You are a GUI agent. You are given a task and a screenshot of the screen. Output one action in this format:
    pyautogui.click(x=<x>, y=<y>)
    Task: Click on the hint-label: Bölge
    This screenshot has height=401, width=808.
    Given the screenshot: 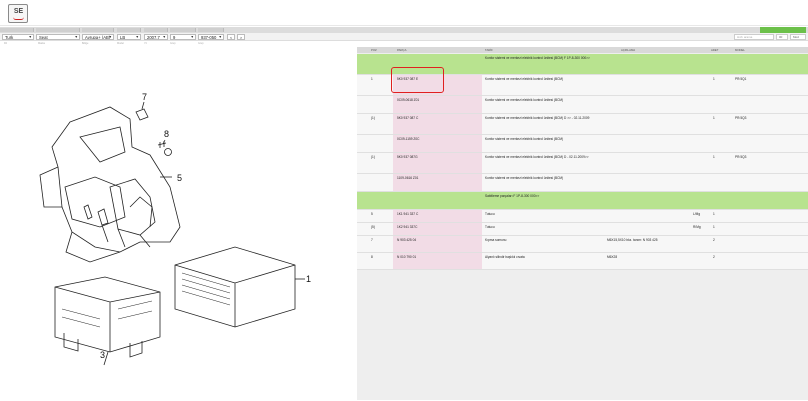 What is the action you would take?
    pyautogui.click(x=85, y=43)
    